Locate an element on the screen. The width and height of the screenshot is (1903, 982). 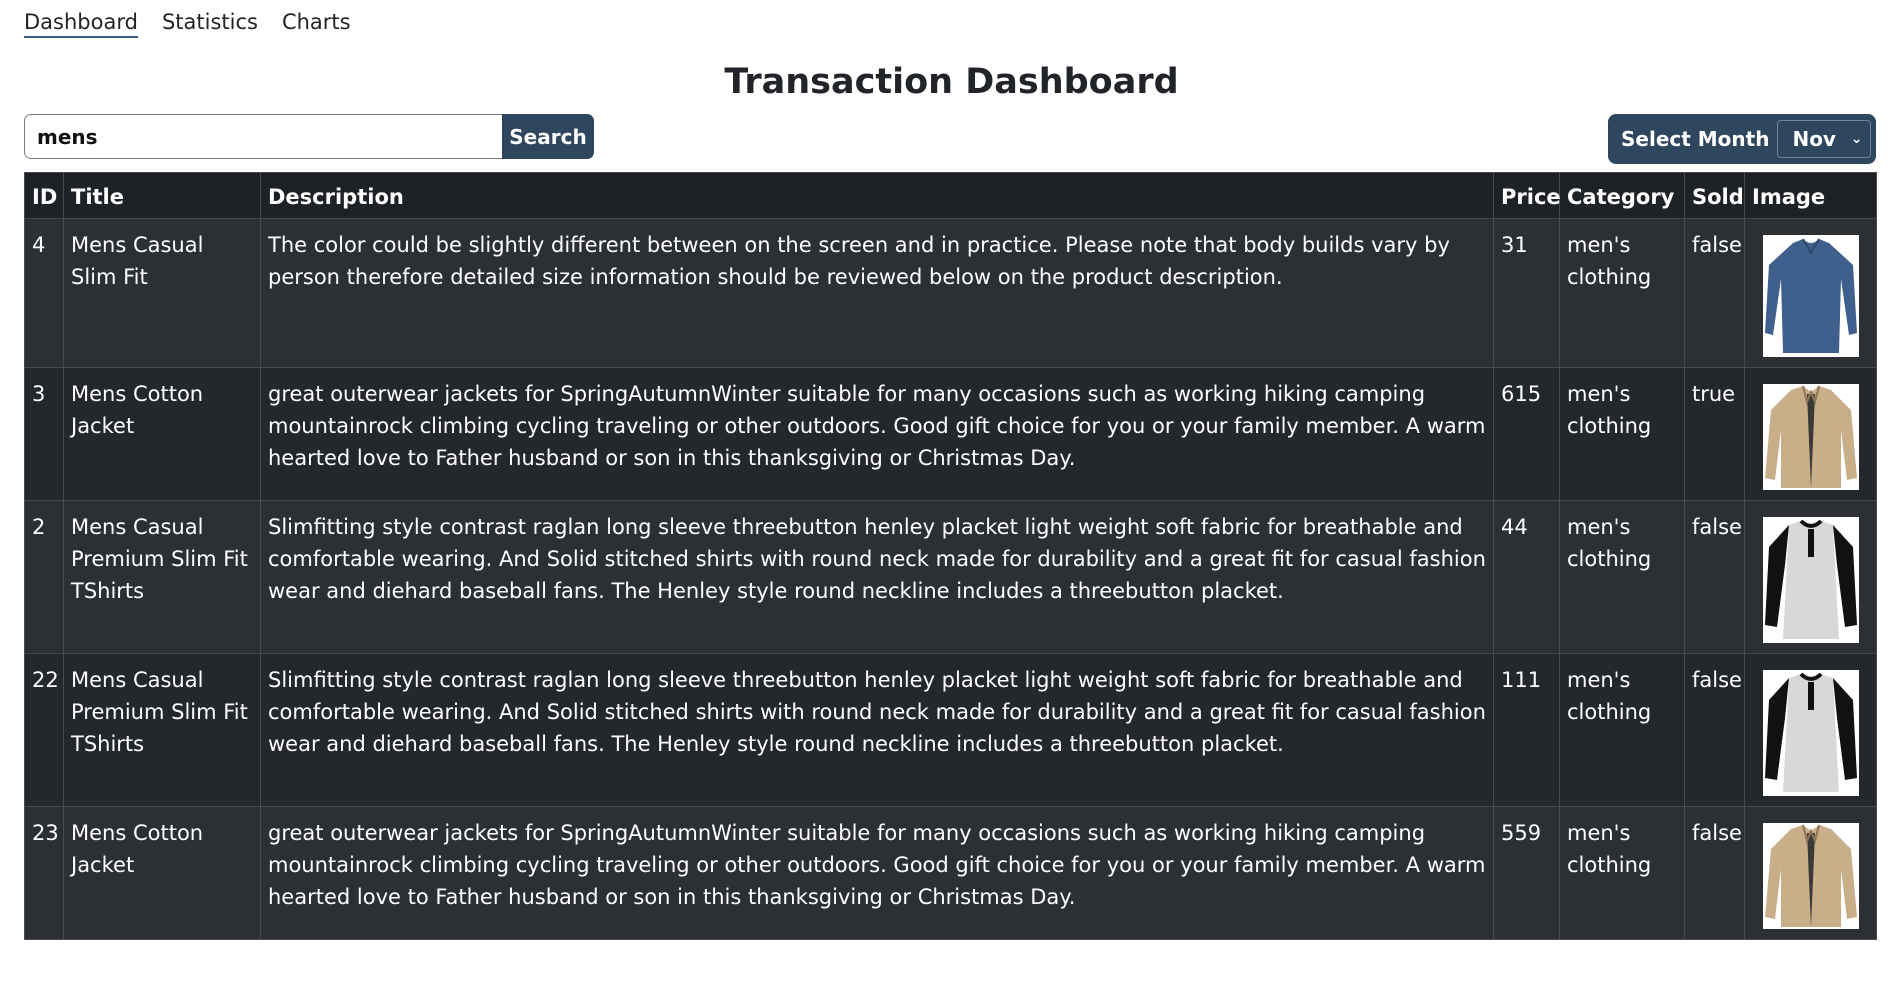
column-header-sold: Sold is located at coordinates (1714, 195).